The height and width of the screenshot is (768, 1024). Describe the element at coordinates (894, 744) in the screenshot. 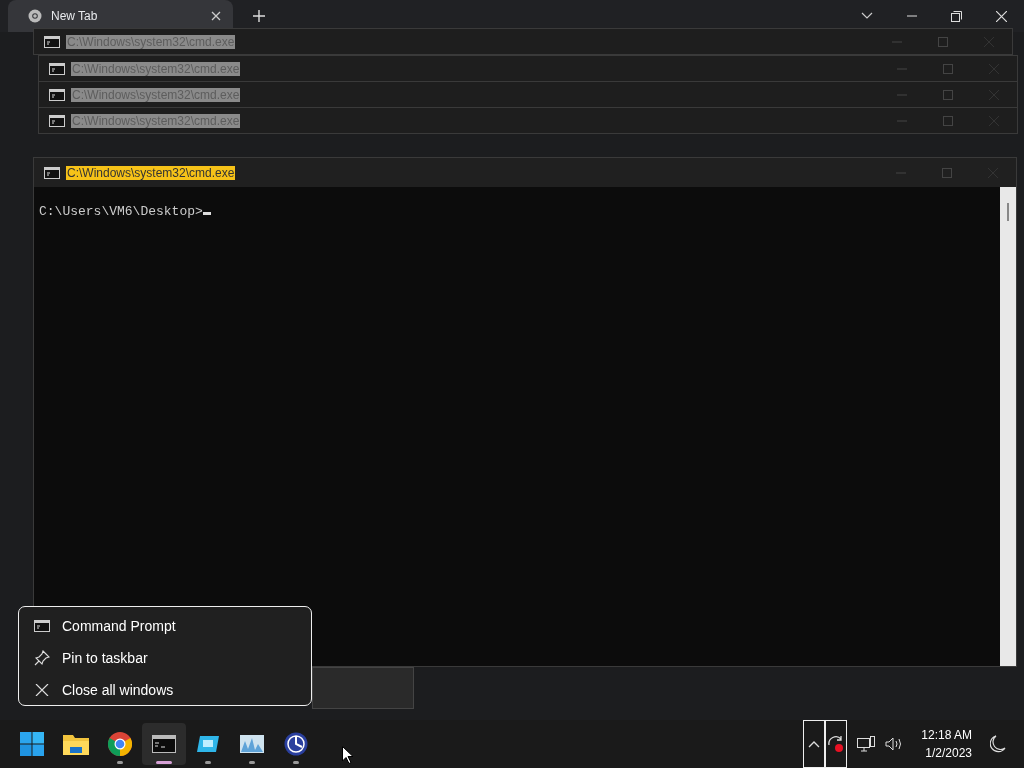

I see `volume-icon` at that location.